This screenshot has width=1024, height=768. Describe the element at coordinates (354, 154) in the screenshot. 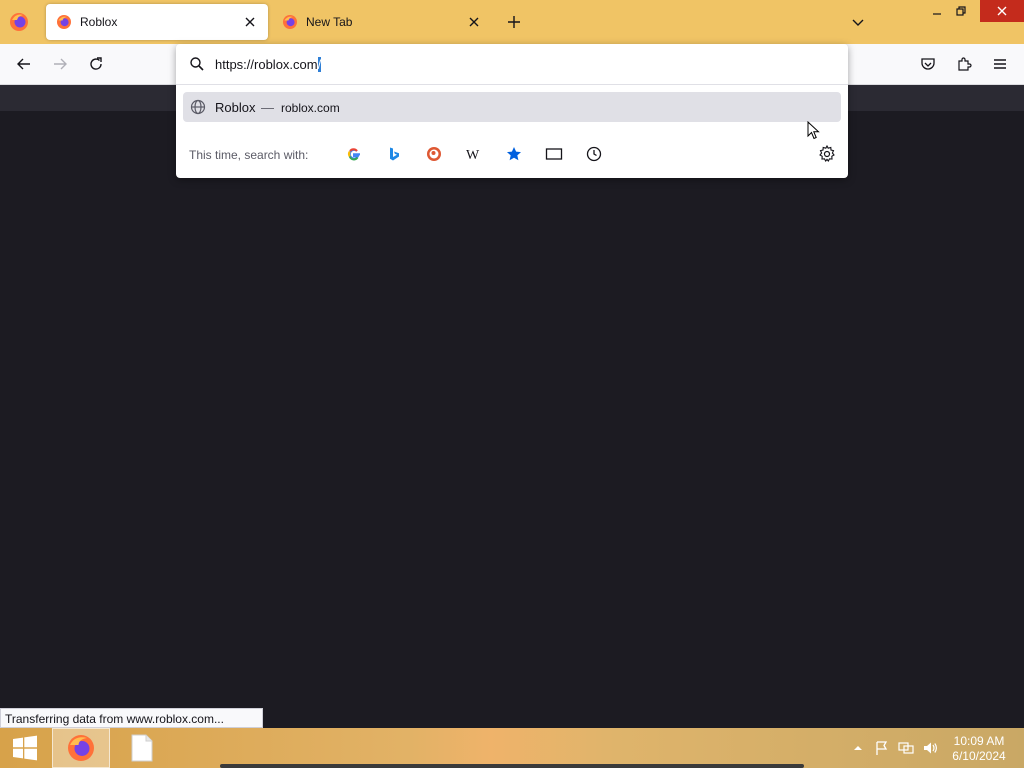

I see `google-icon` at that location.